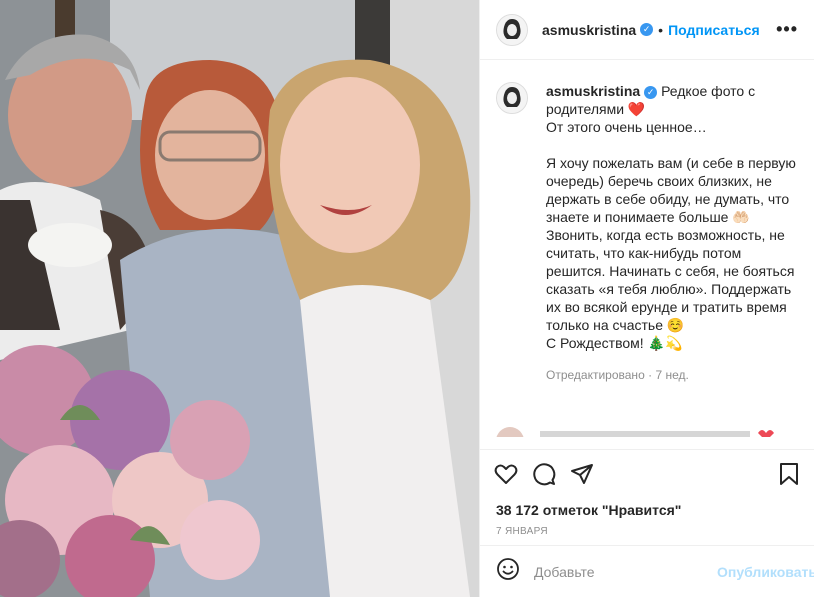  I want to click on comment-input, so click(624, 571).